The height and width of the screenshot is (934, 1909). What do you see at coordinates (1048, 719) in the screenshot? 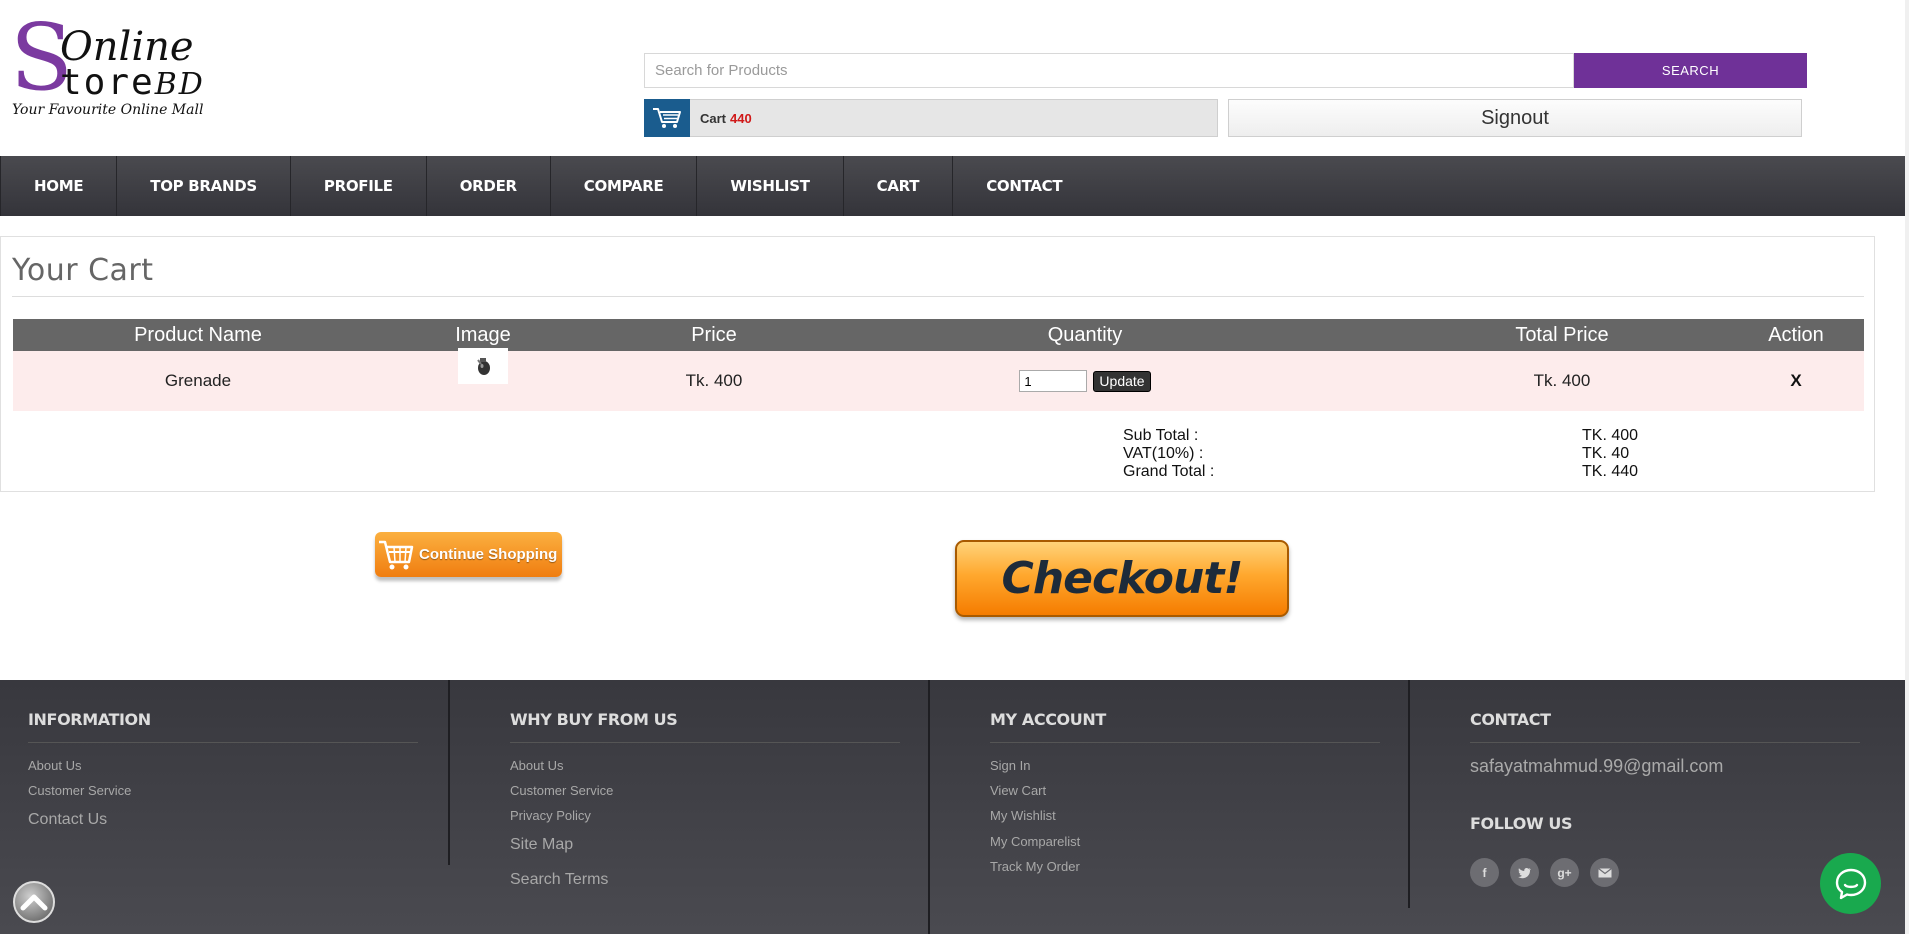
I see `footer-my-account-title: MY ACCOUNT` at bounding box center [1048, 719].